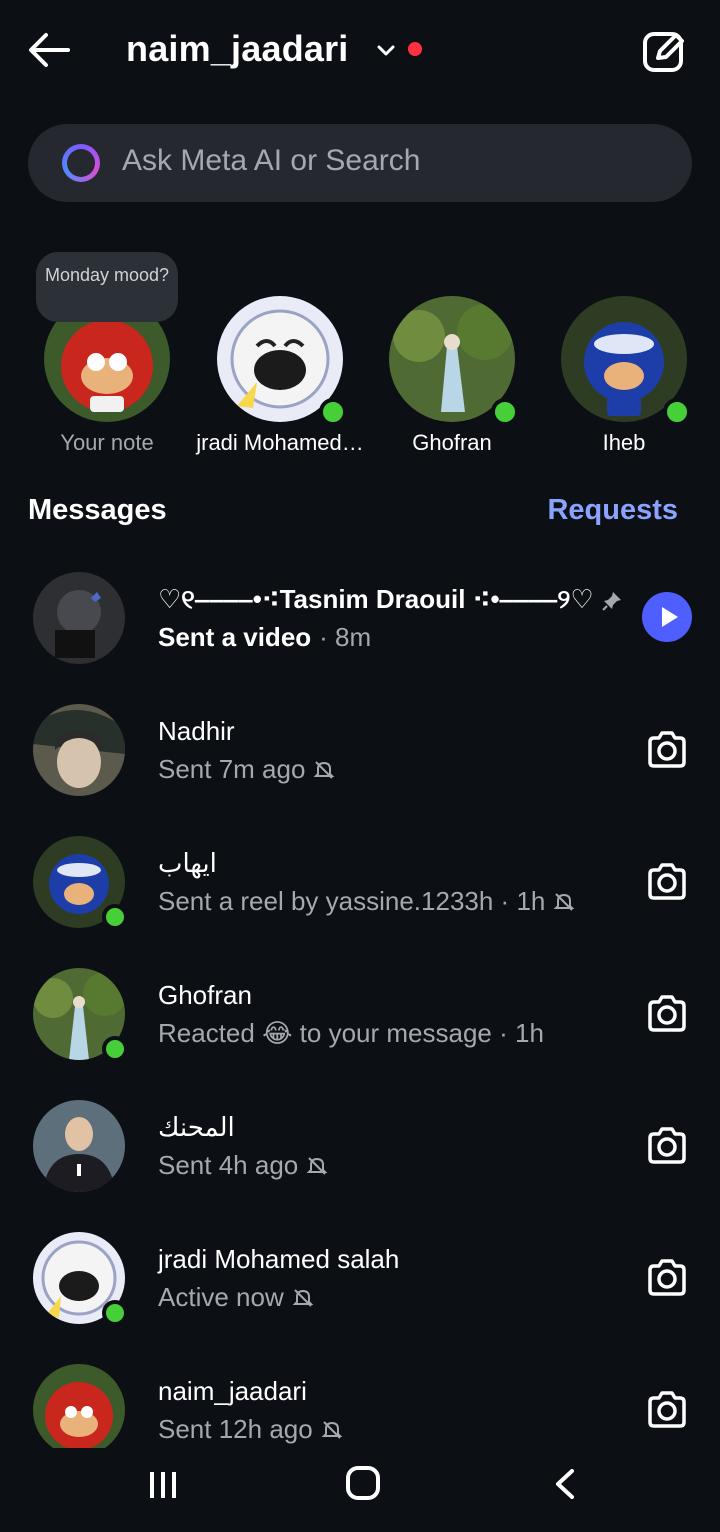 The width and height of the screenshot is (720, 1532). Describe the element at coordinates (246, 769) in the screenshot. I see `thread-status: Sent 7m ago` at that location.